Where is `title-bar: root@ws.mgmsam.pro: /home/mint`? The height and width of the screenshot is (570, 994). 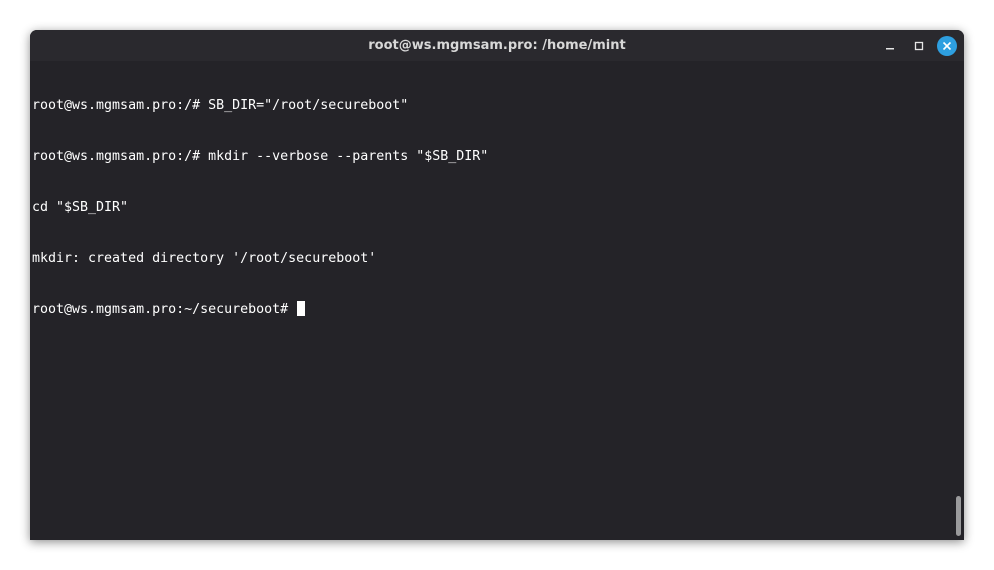 title-bar: root@ws.mgmsam.pro: /home/mint is located at coordinates (497, 45).